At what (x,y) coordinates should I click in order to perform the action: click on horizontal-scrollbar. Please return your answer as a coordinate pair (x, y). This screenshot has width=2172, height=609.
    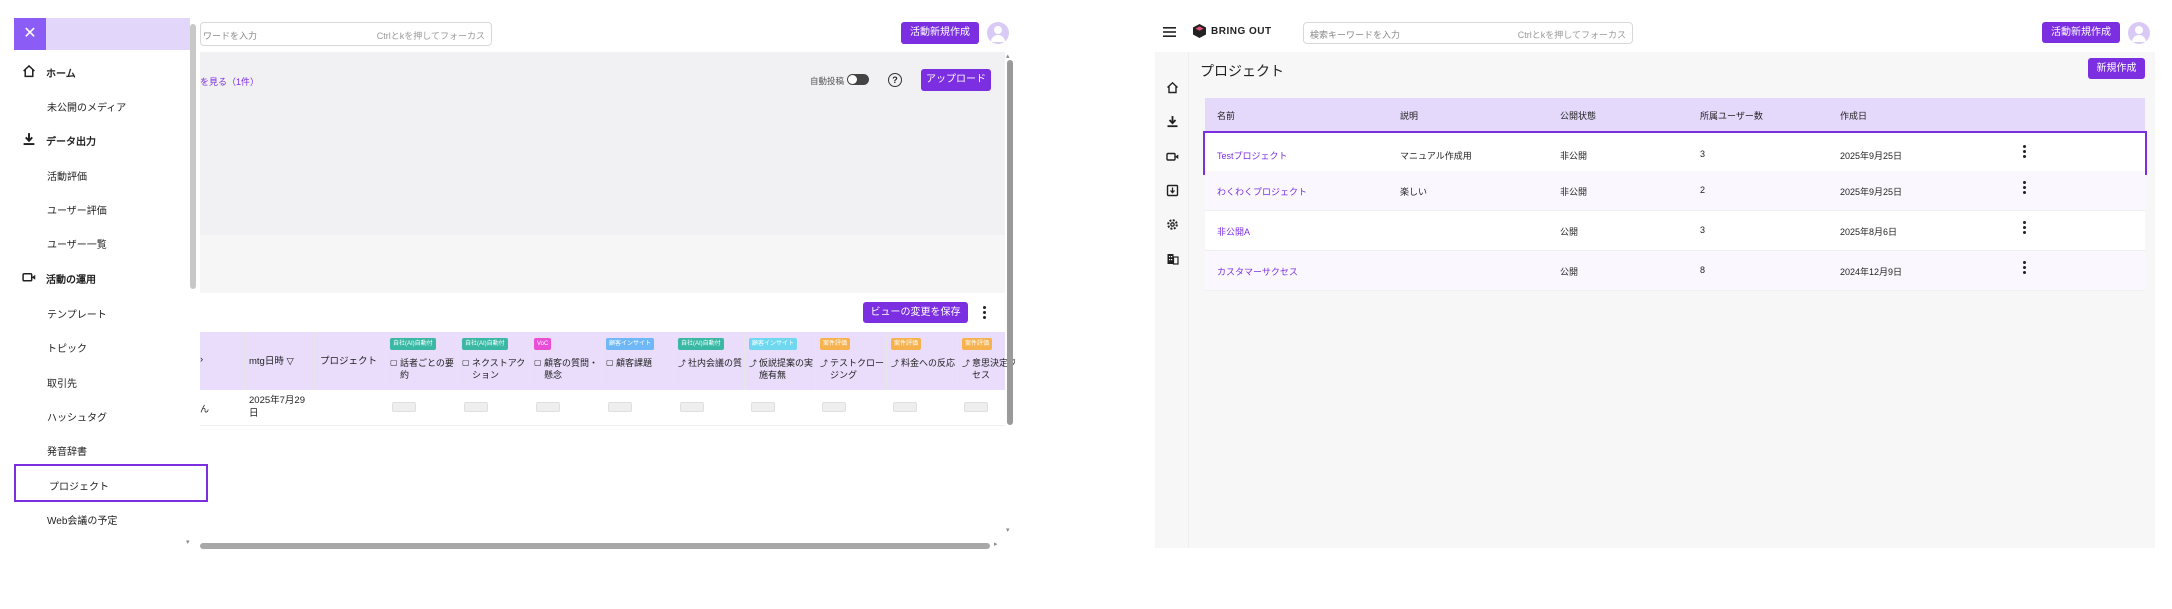
    Looking at the image, I should click on (595, 546).